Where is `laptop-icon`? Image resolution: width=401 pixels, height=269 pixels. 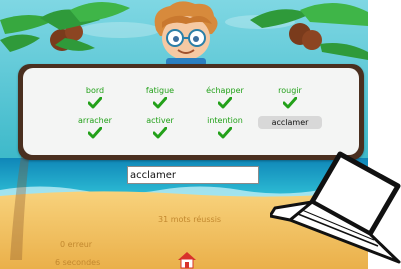
laptop-icon is located at coordinates (335, 207).